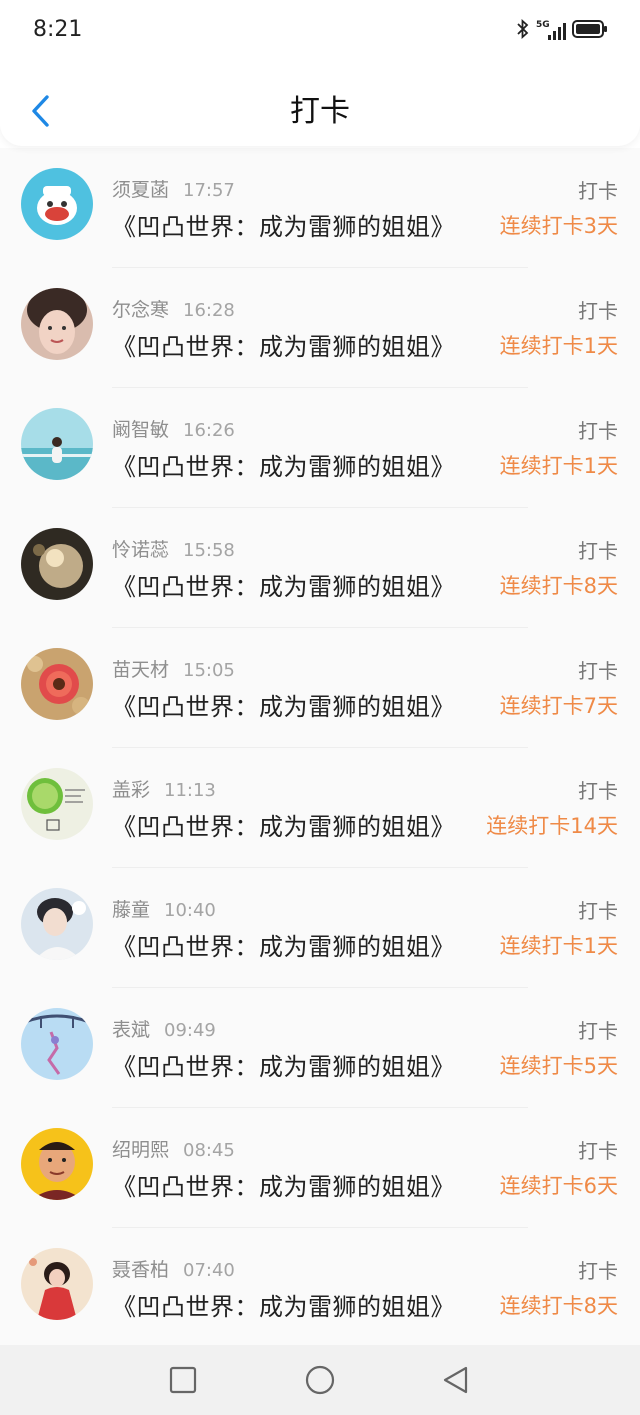 This screenshot has width=640, height=1415. Describe the element at coordinates (320, 73) in the screenshot. I see `header: 8:21 5G 打卡` at that location.